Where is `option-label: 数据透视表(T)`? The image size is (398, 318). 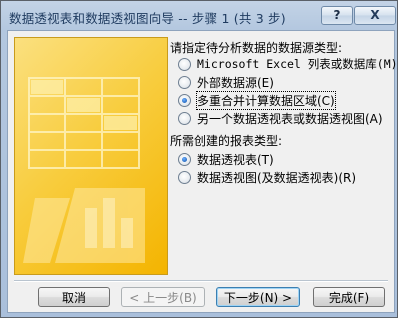
option-label: 数据透视表(T) is located at coordinates (235, 159).